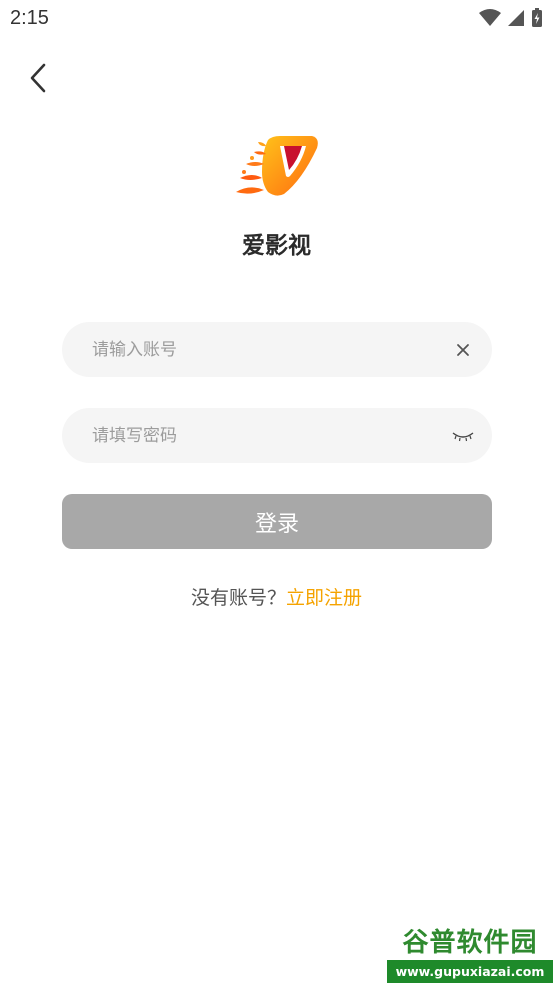 This screenshot has height=983, width=553. I want to click on password-field, so click(277, 435).